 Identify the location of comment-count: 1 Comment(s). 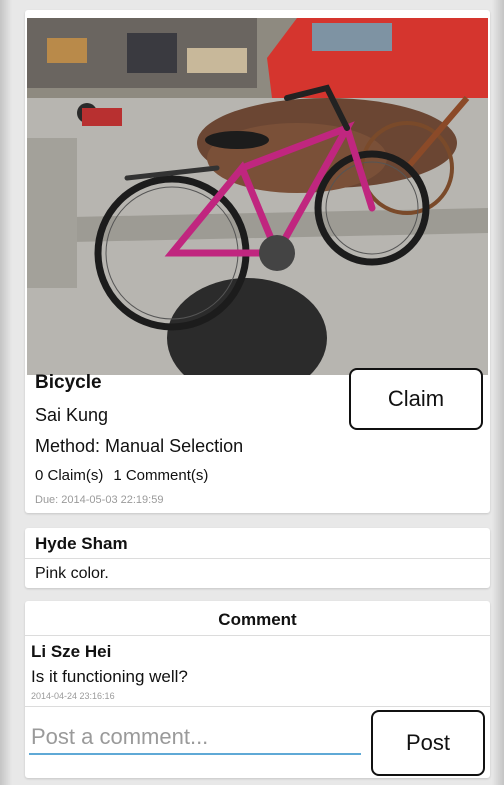
(161, 475).